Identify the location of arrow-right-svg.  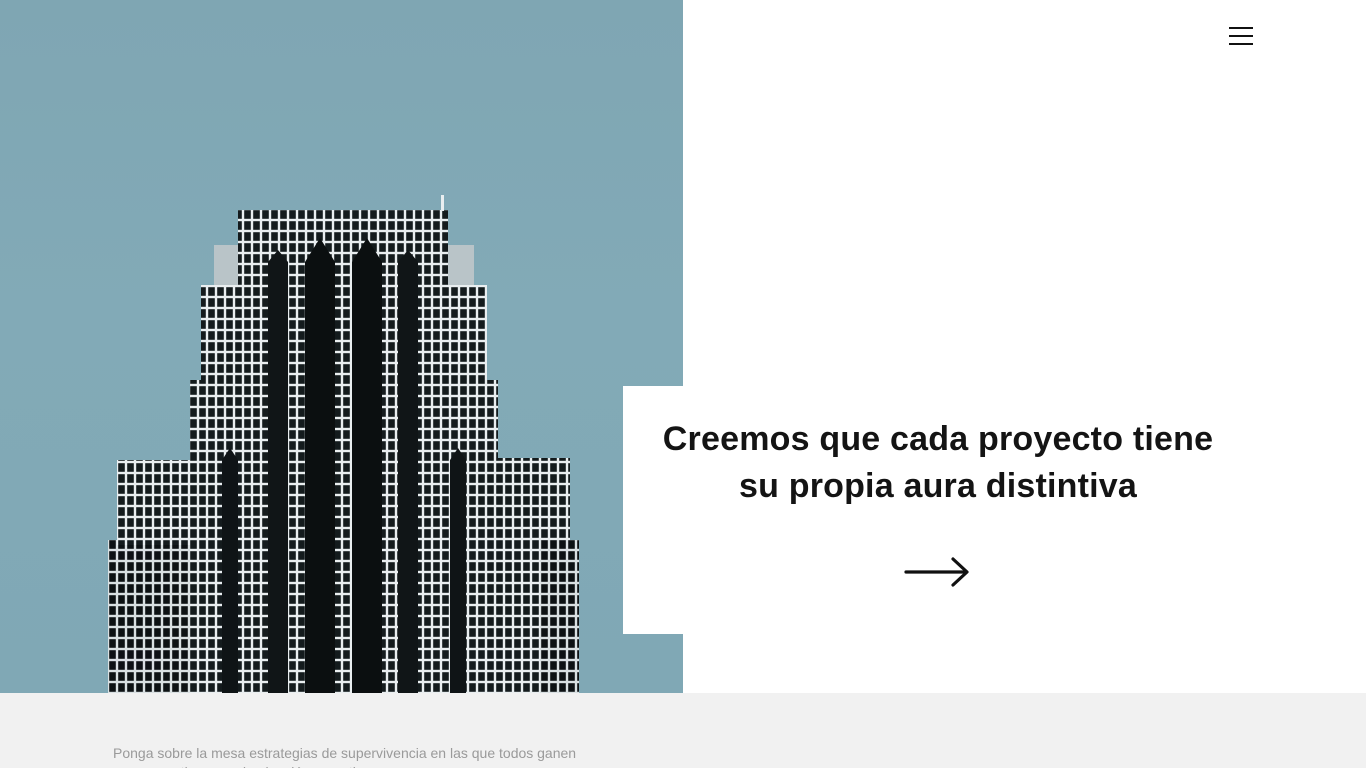
(936, 572).